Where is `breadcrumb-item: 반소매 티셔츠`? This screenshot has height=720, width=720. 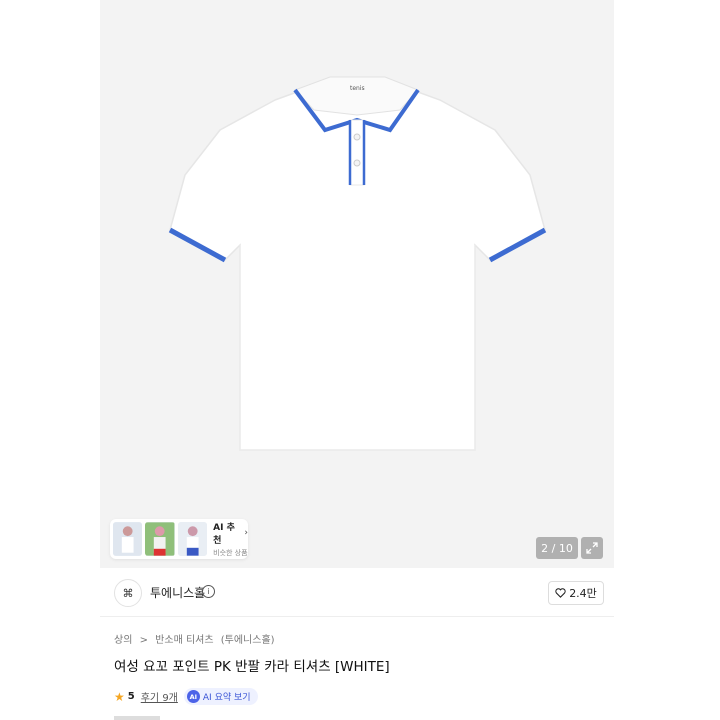 breadcrumb-item: 반소매 티셔츠 is located at coordinates (184, 640).